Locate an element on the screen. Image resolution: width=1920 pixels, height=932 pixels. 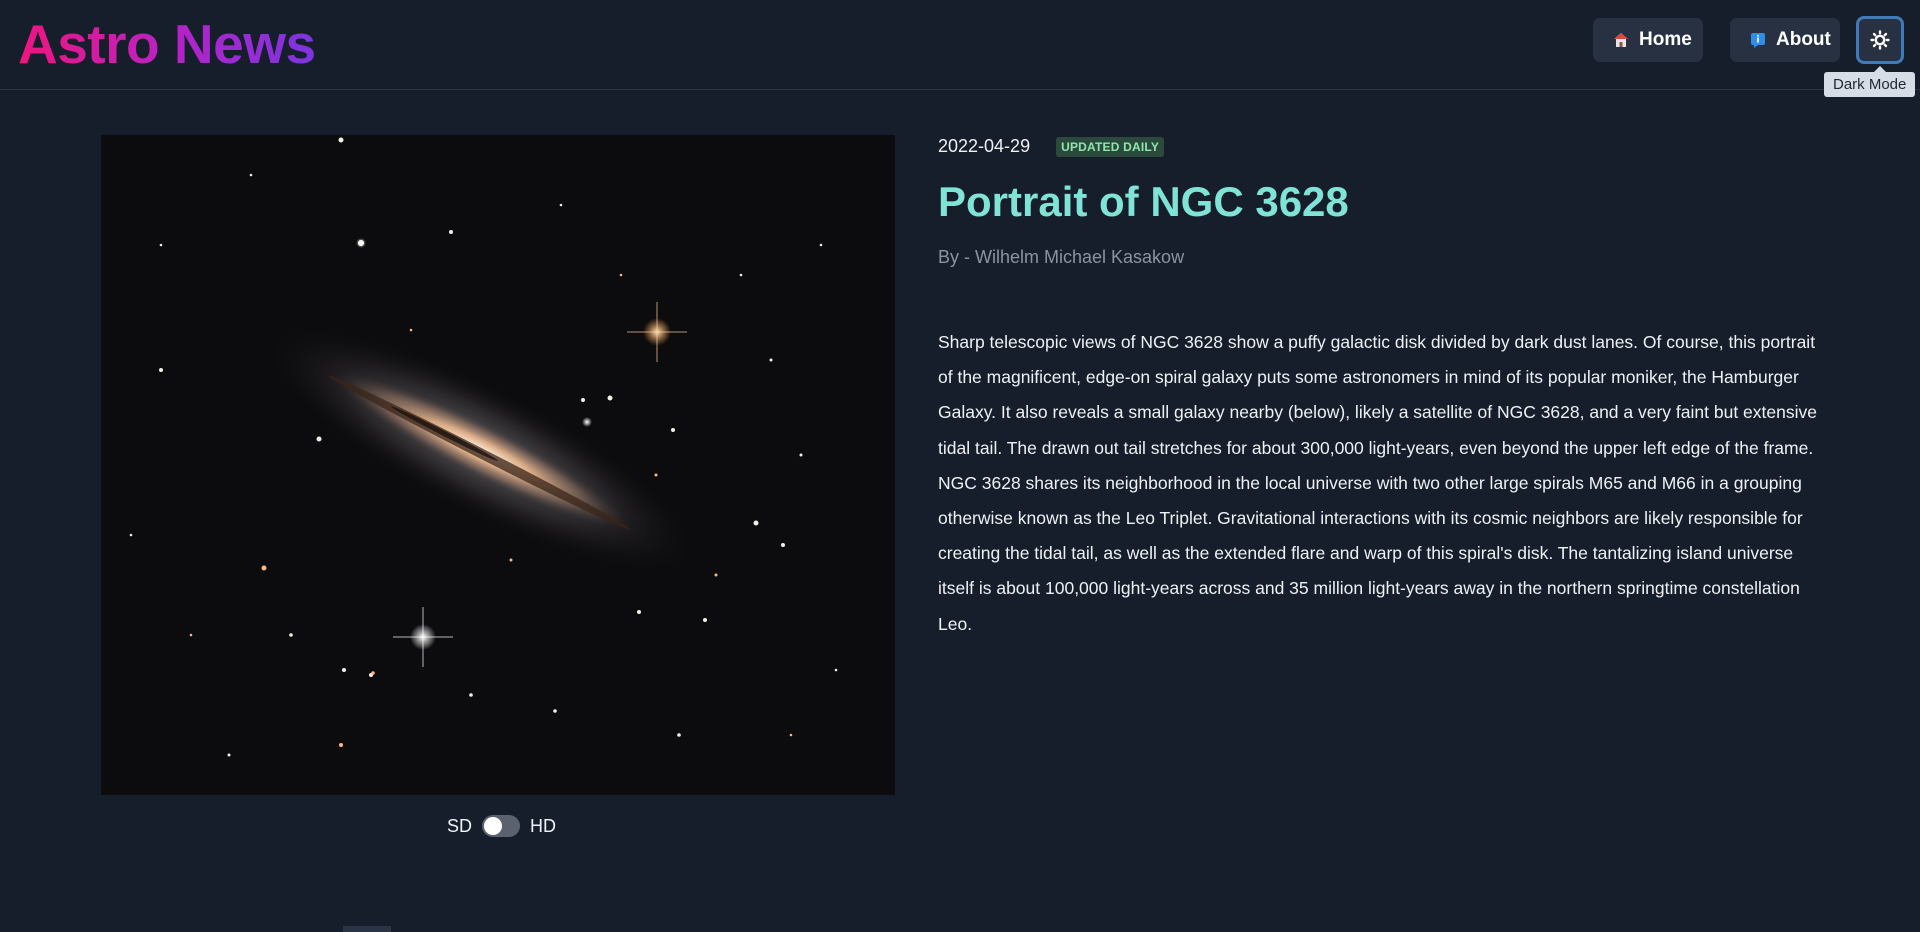
status-badge: UPDATED DAILY is located at coordinates (1110, 146).